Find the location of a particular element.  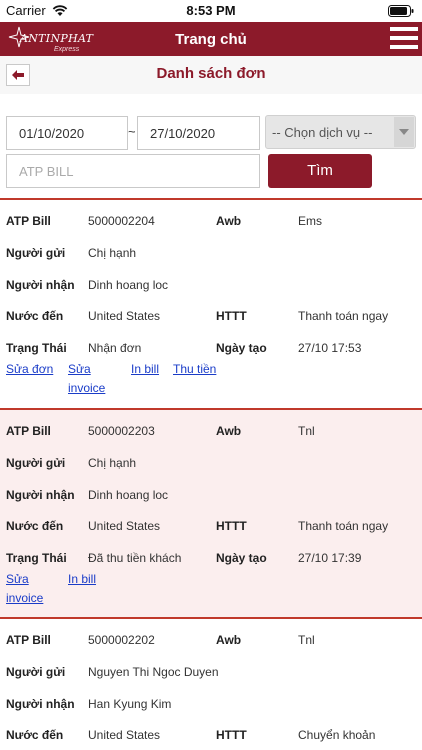

app-header: ANTINPHAT Express Trang chủ is located at coordinates (211, 39).